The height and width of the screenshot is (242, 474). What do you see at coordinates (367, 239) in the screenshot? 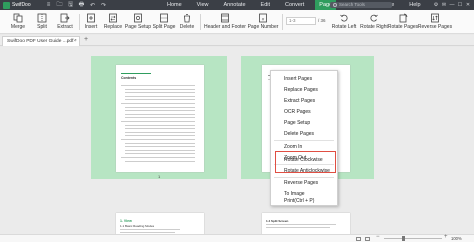
I see `fit-page-icon` at bounding box center [367, 239].